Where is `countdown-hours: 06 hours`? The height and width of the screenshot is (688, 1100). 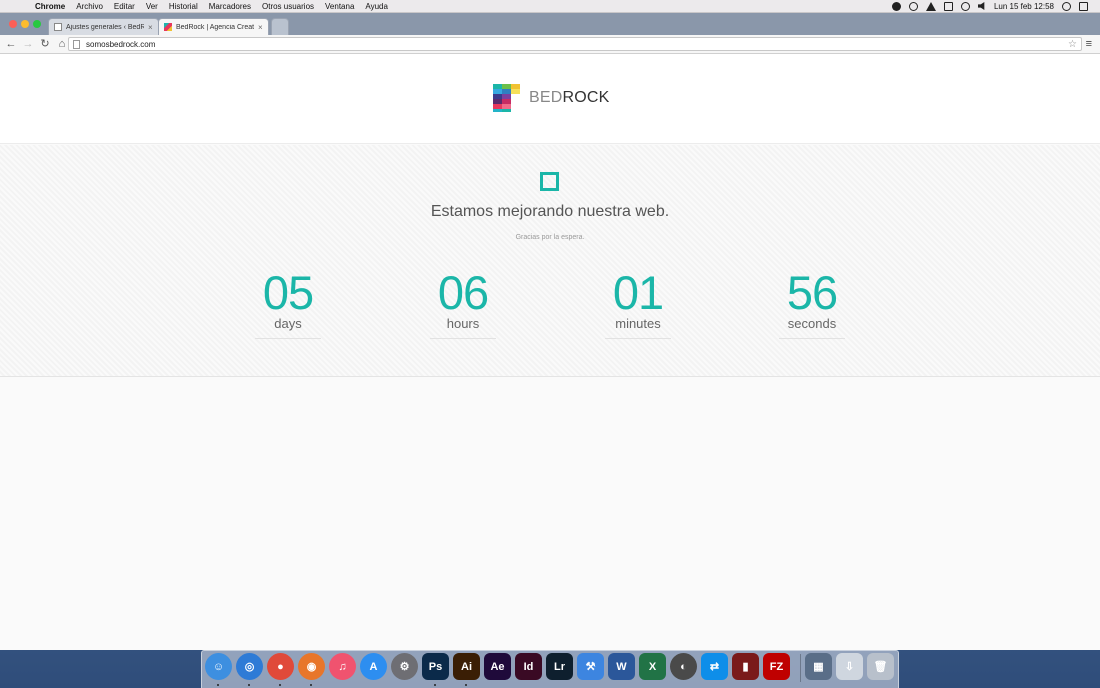 countdown-hours: 06 hours is located at coordinates (463, 303).